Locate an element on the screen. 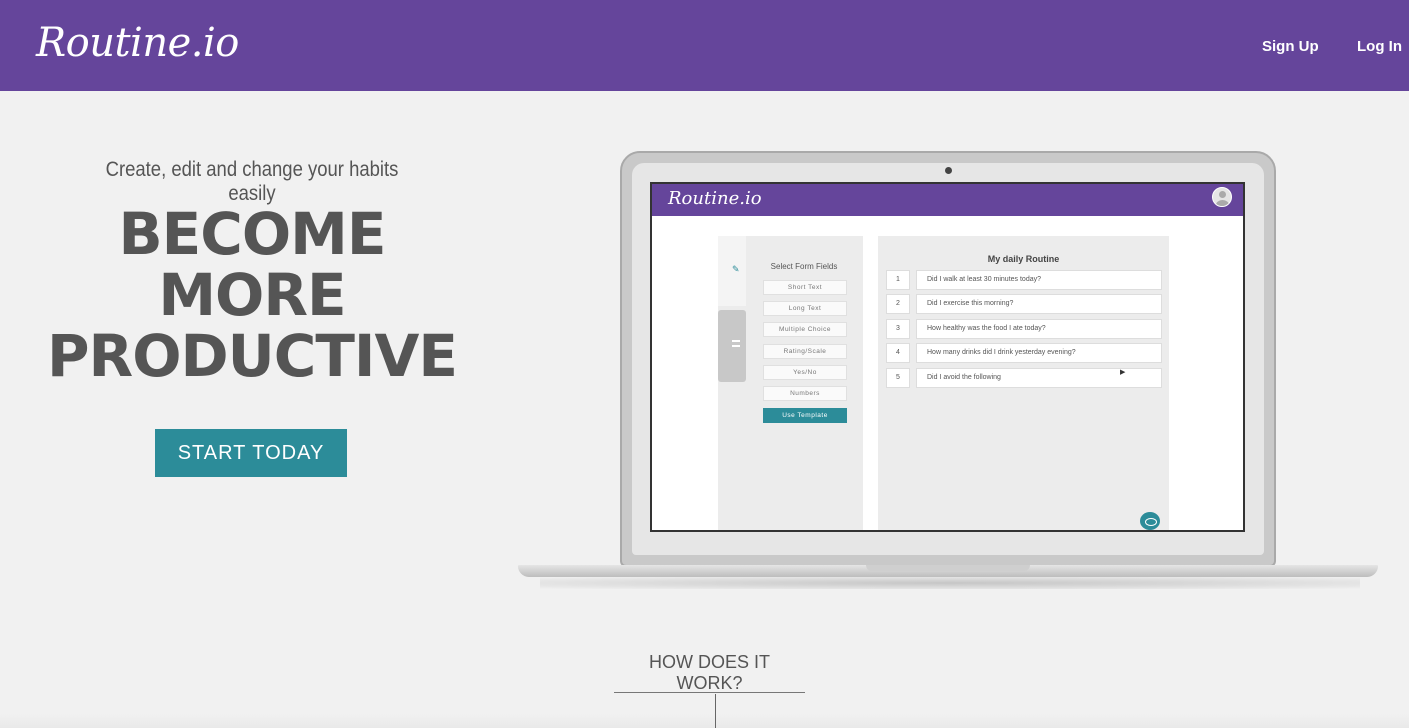 The image size is (1409, 728). brand-logo: Routine.io is located at coordinates (137, 43).